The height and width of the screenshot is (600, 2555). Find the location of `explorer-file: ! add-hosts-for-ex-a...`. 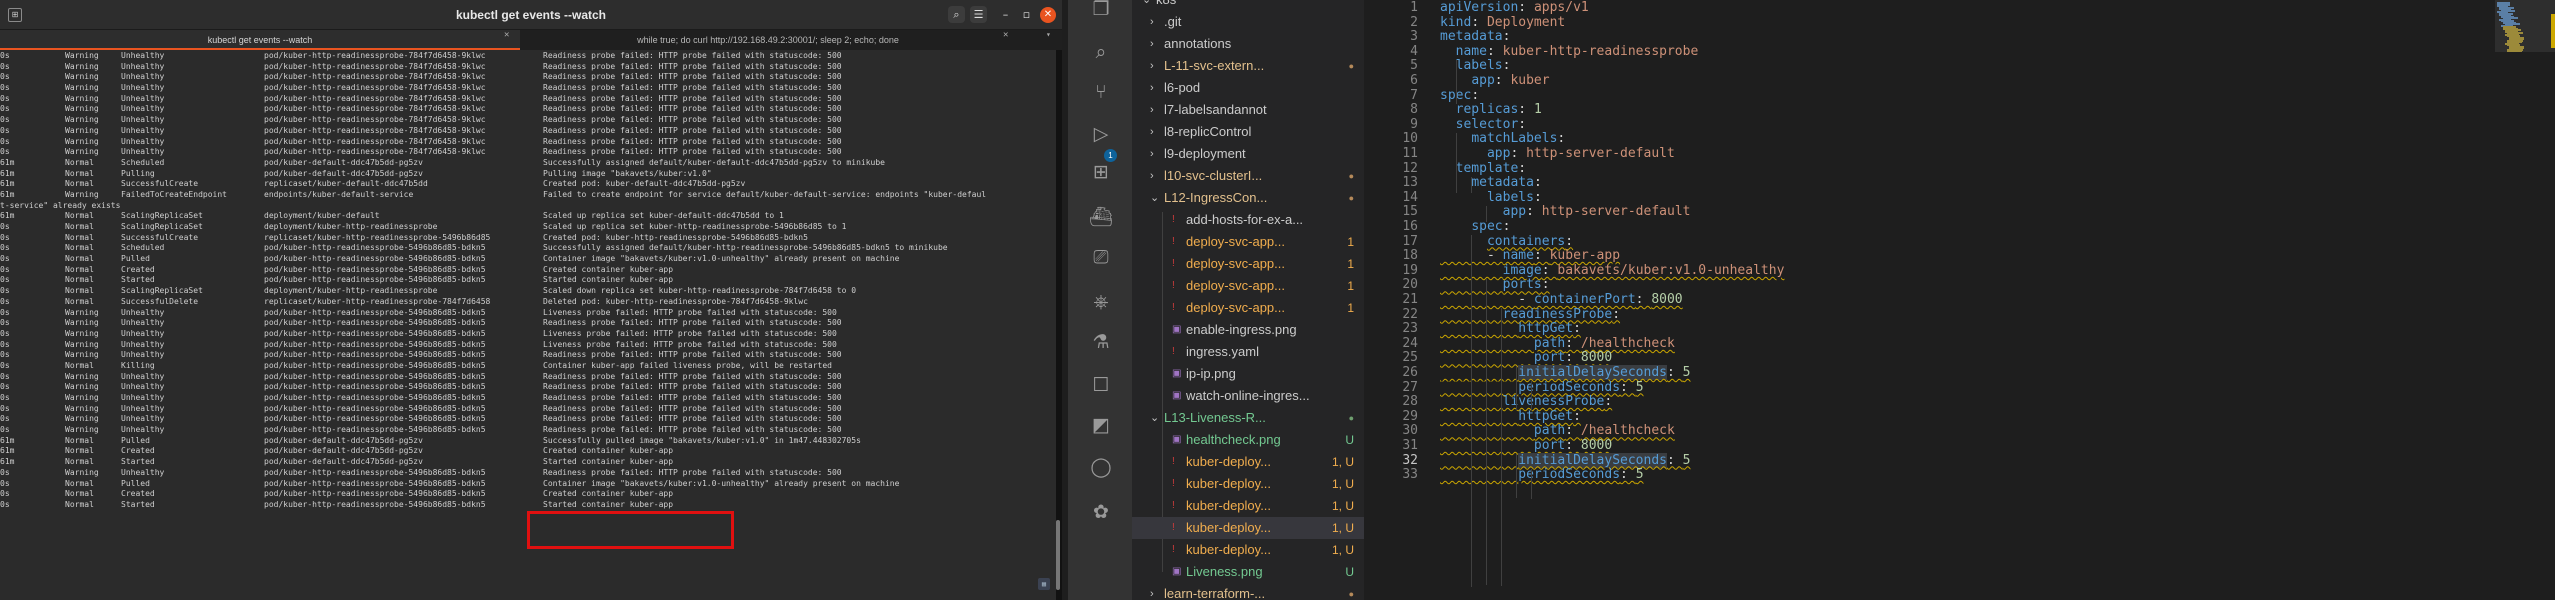

explorer-file: ! add-hosts-for-ex-a... is located at coordinates (1248, 220).